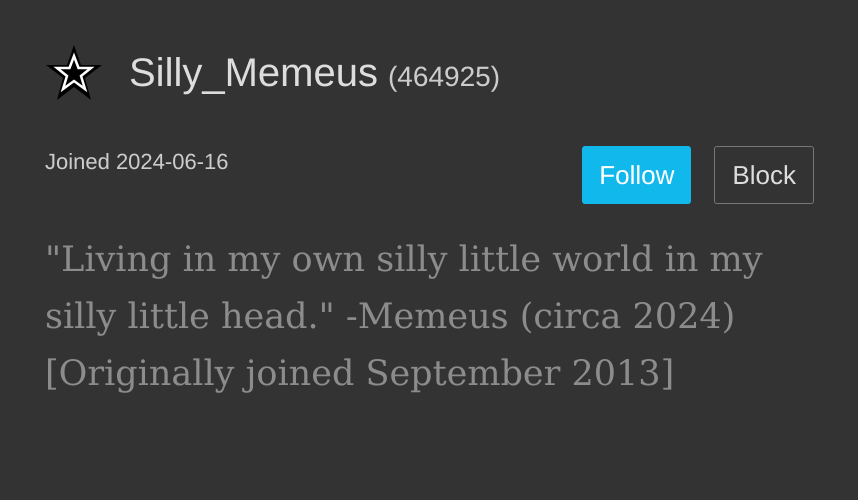  What do you see at coordinates (444, 76) in the screenshot?
I see `user-id: (464925)` at bounding box center [444, 76].